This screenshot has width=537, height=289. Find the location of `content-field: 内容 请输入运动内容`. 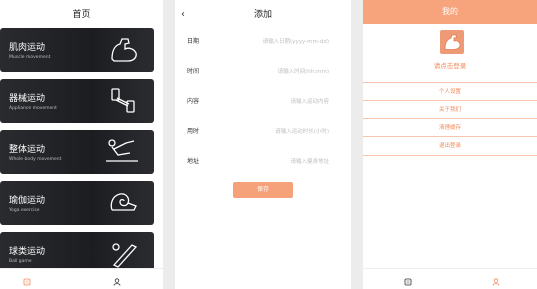

content-field: 内容 请输入运动内容 is located at coordinates (263, 102).